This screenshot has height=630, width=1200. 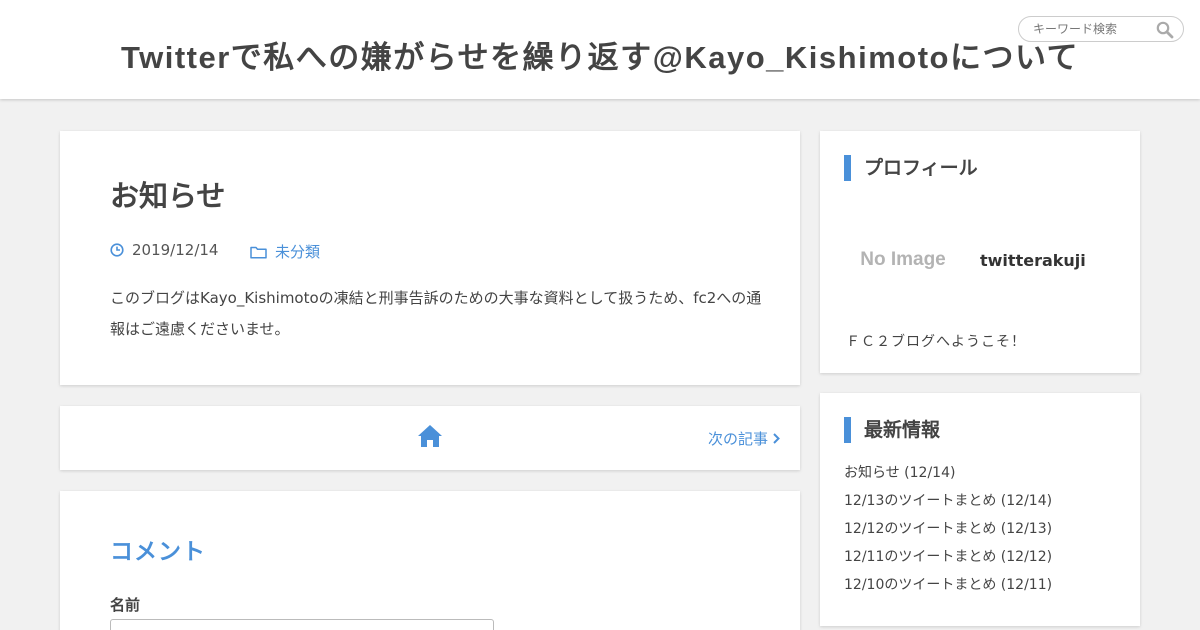 I want to click on list-item: 12/13のツイートまとめ (12/14), so click(x=948, y=501).